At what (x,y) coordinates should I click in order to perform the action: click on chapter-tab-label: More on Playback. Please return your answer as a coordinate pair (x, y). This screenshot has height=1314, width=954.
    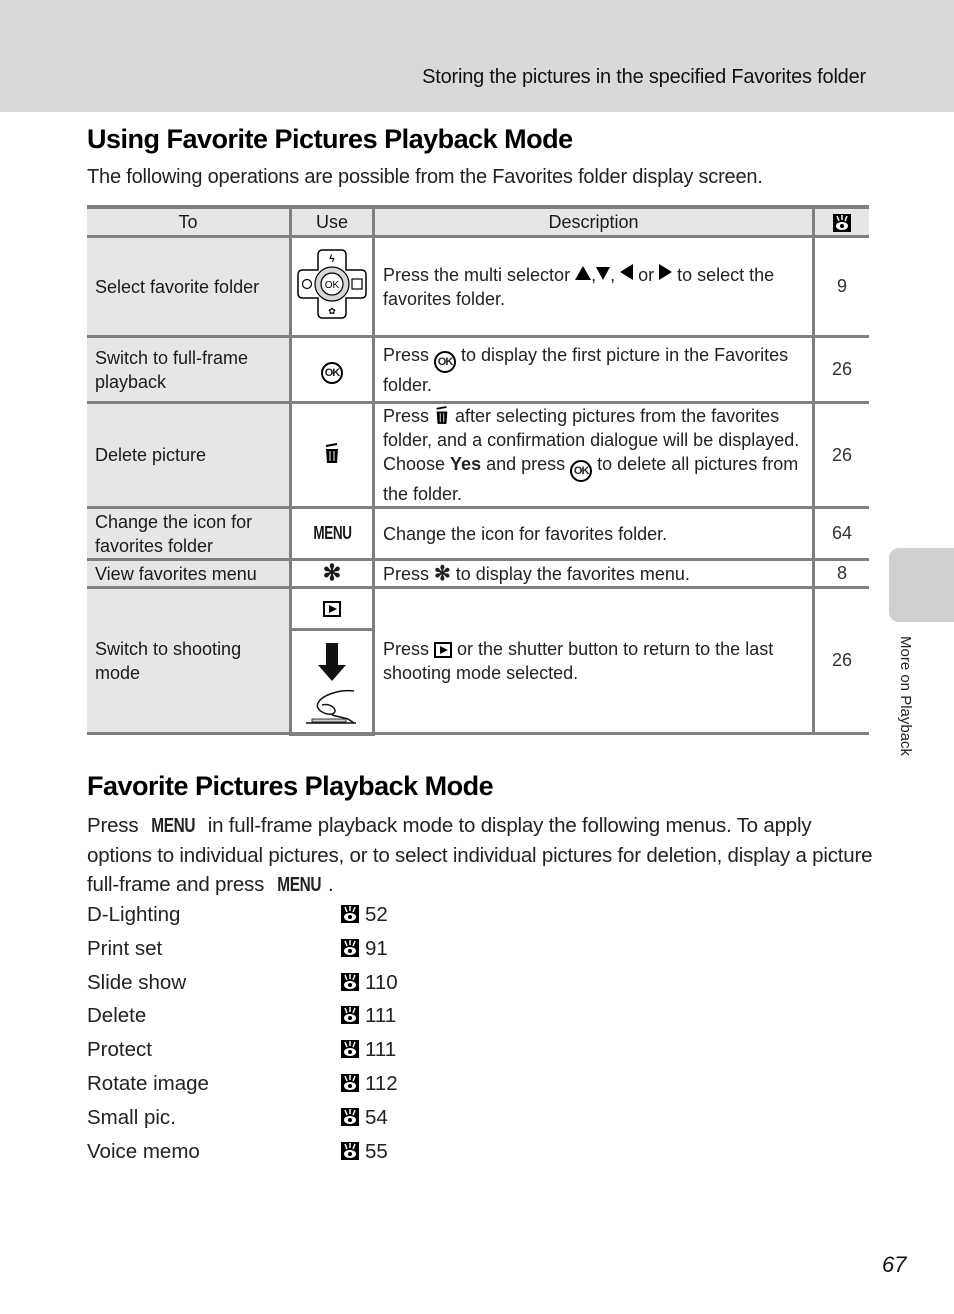
    Looking at the image, I should click on (905, 696).